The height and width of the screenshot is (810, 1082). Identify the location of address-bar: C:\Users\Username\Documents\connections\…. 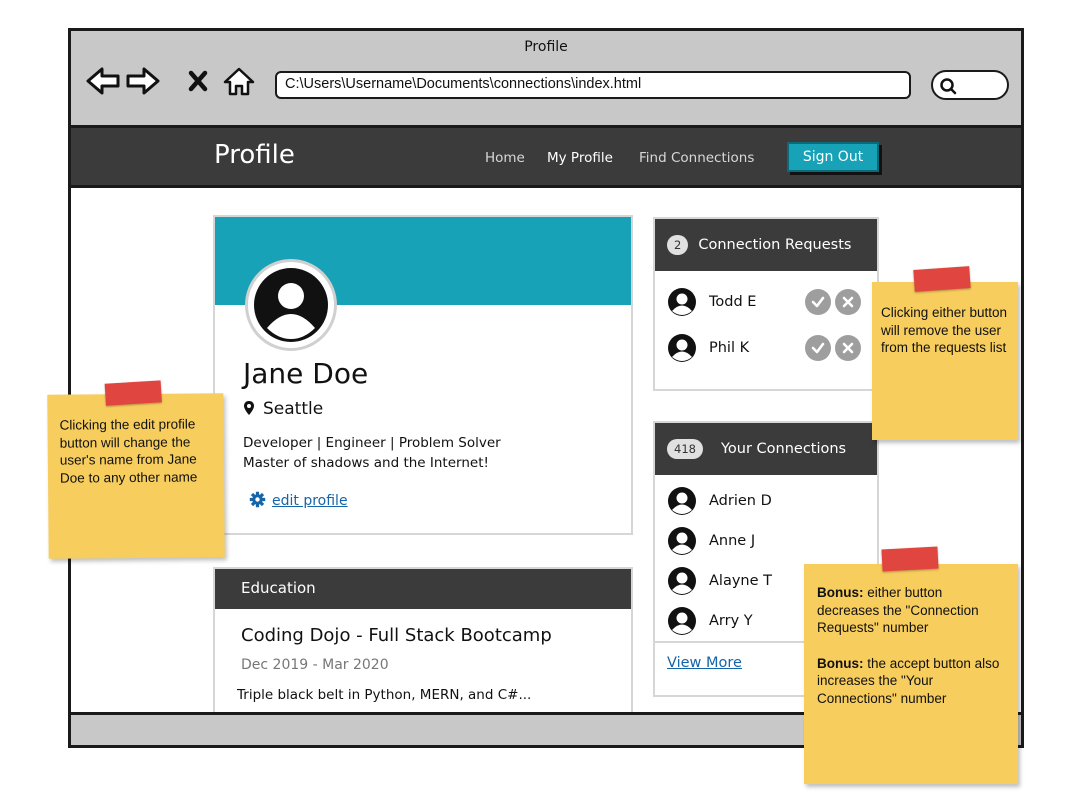
(593, 85).